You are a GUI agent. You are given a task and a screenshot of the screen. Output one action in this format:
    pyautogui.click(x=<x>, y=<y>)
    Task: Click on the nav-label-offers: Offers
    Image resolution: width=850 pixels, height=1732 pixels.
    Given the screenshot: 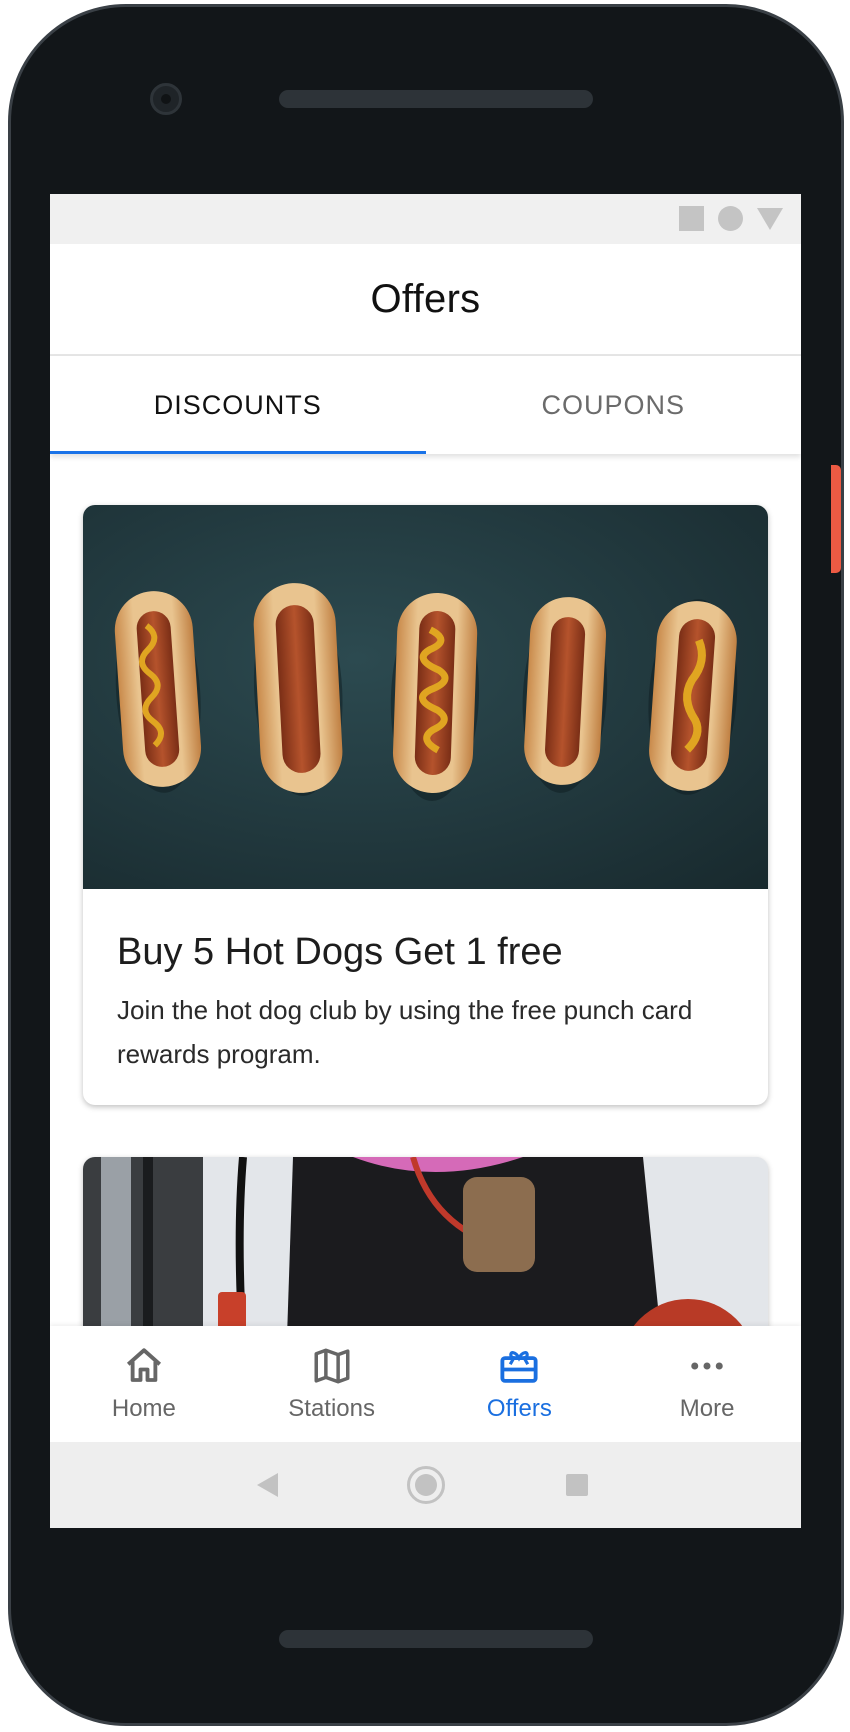 What is the action you would take?
    pyautogui.click(x=519, y=1408)
    